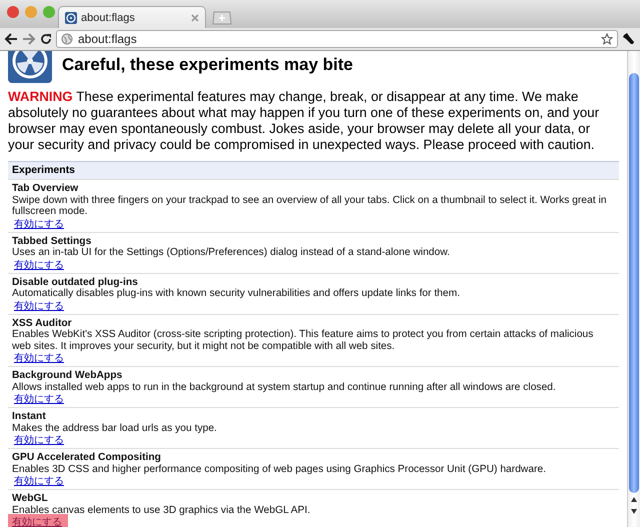  Describe the element at coordinates (42, 323) in the screenshot. I see `experiment-name: XSS Auditor` at that location.